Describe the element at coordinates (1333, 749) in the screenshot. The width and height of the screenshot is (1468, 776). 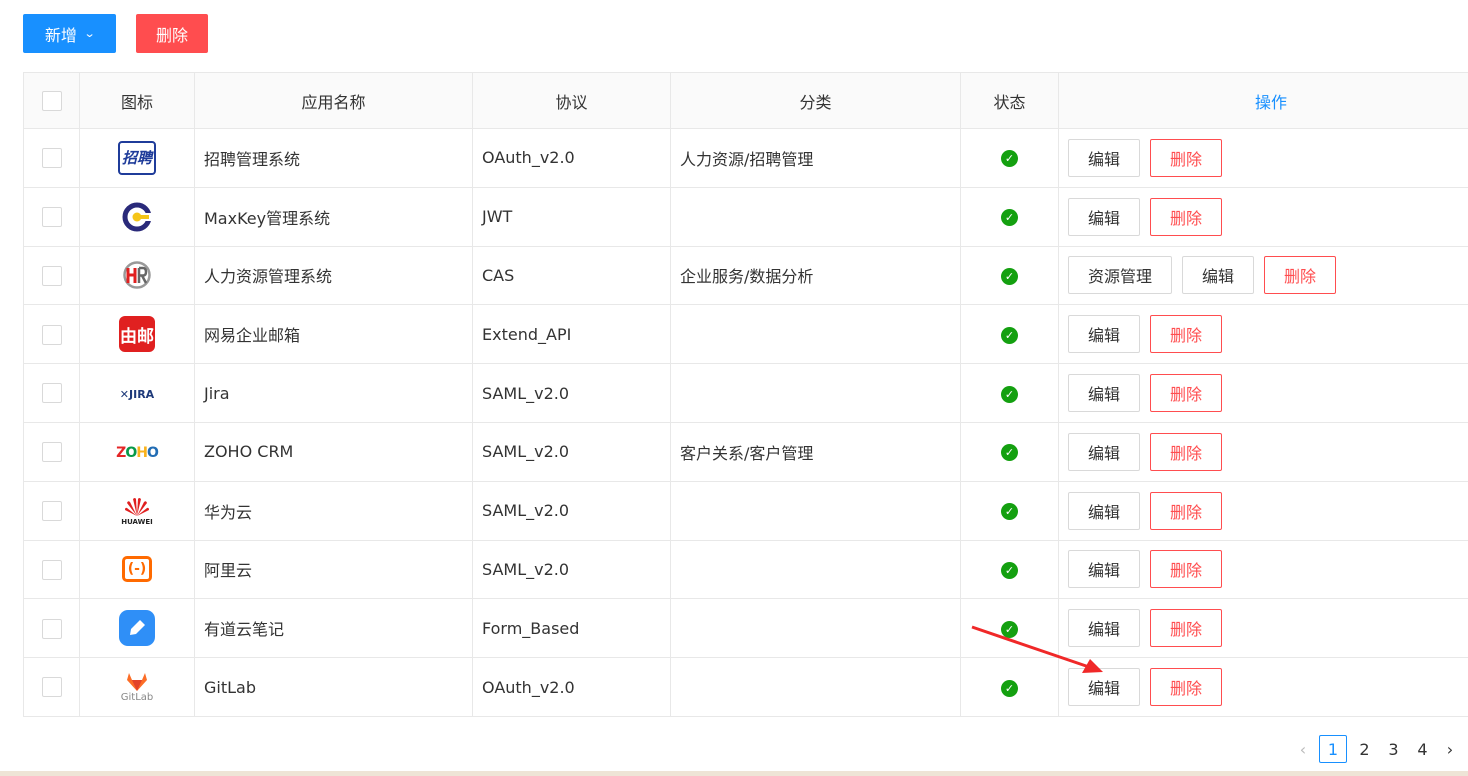
I see `page-1: 1` at that location.